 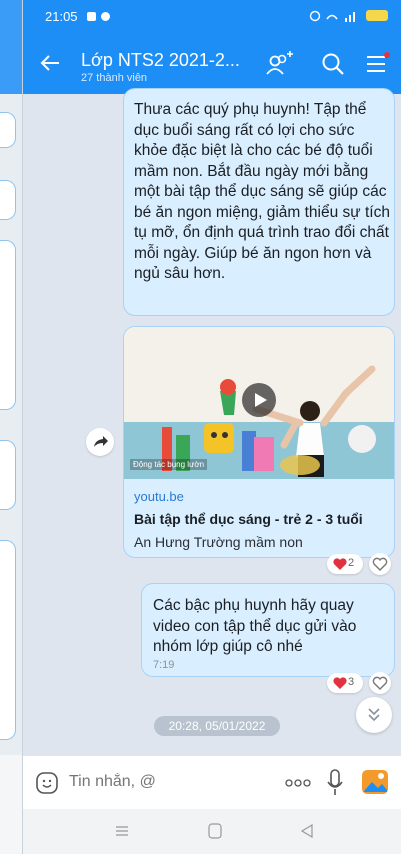 I want to click on add-member-icon, so click(x=279, y=64).